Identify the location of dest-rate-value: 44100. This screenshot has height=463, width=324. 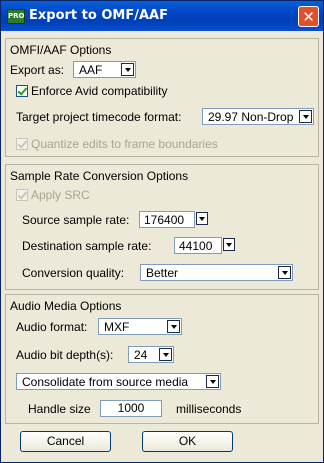
(196, 246).